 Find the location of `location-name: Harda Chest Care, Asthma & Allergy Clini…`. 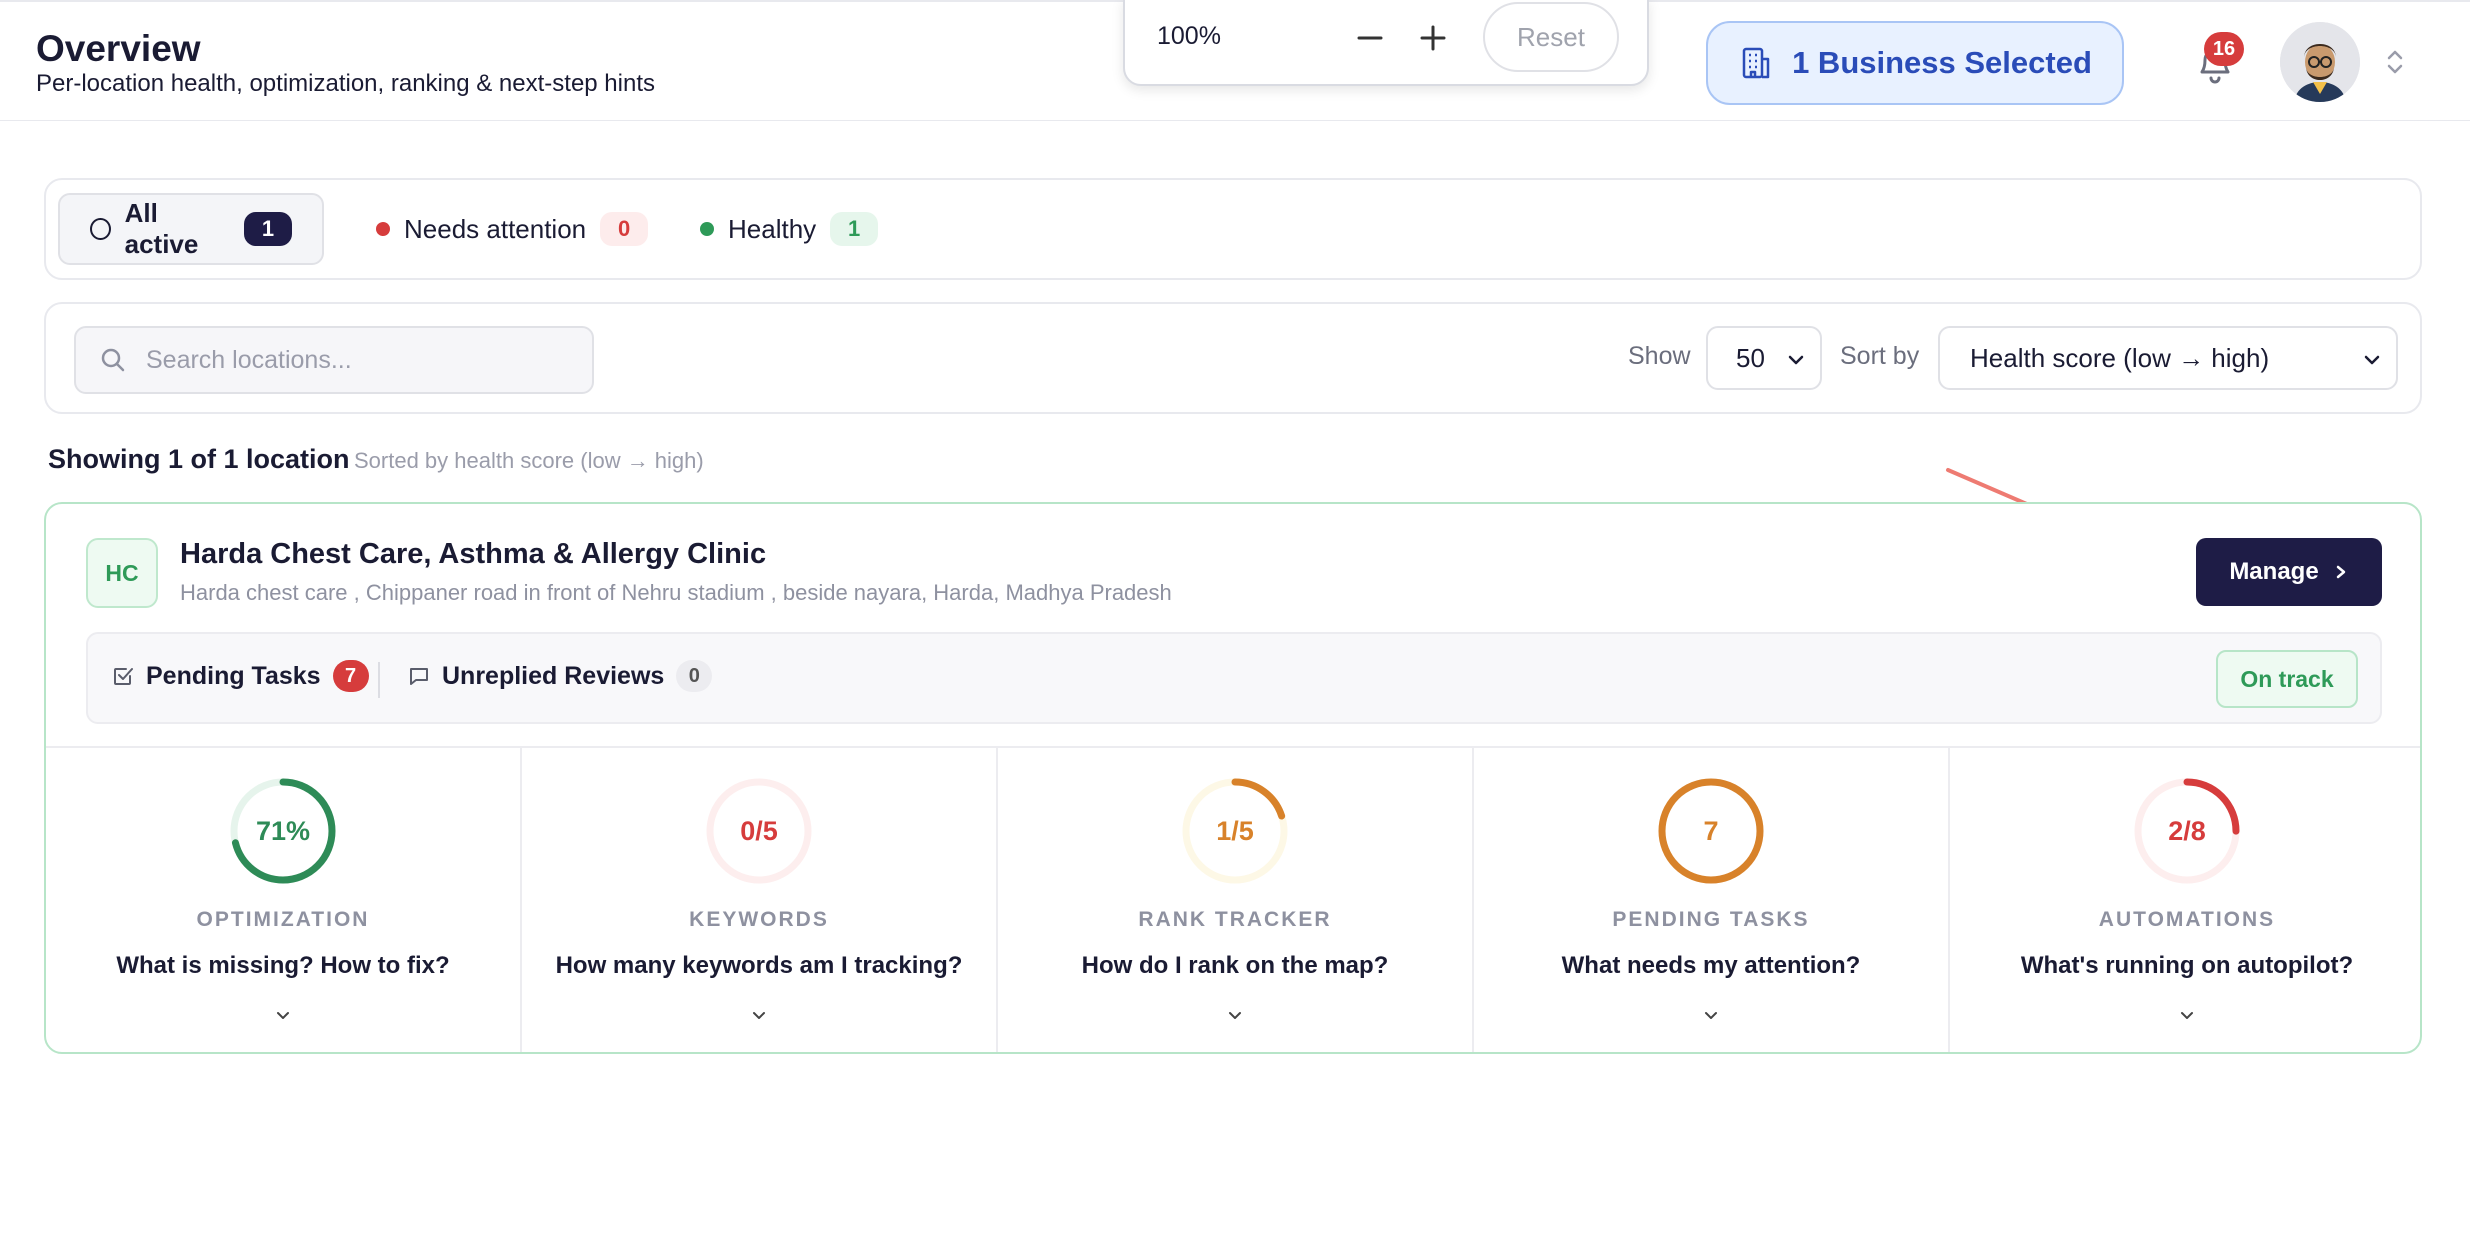

location-name: Harda Chest Care, Asthma & Allergy Clini… is located at coordinates (473, 554).